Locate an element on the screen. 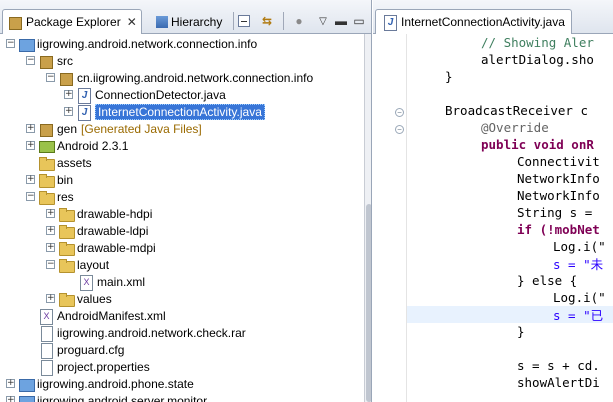 The height and width of the screenshot is (402, 613). tree-item-project: + iigrowing.android.server.monitor is located at coordinates (106, 397).